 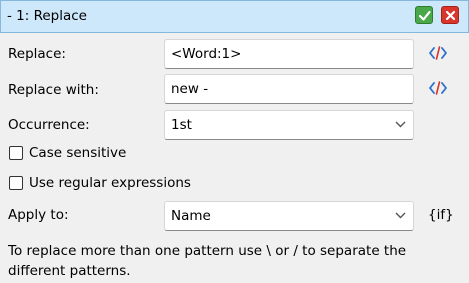 What do you see at coordinates (289, 216) in the screenshot?
I see `apply-to-select: Name` at bounding box center [289, 216].